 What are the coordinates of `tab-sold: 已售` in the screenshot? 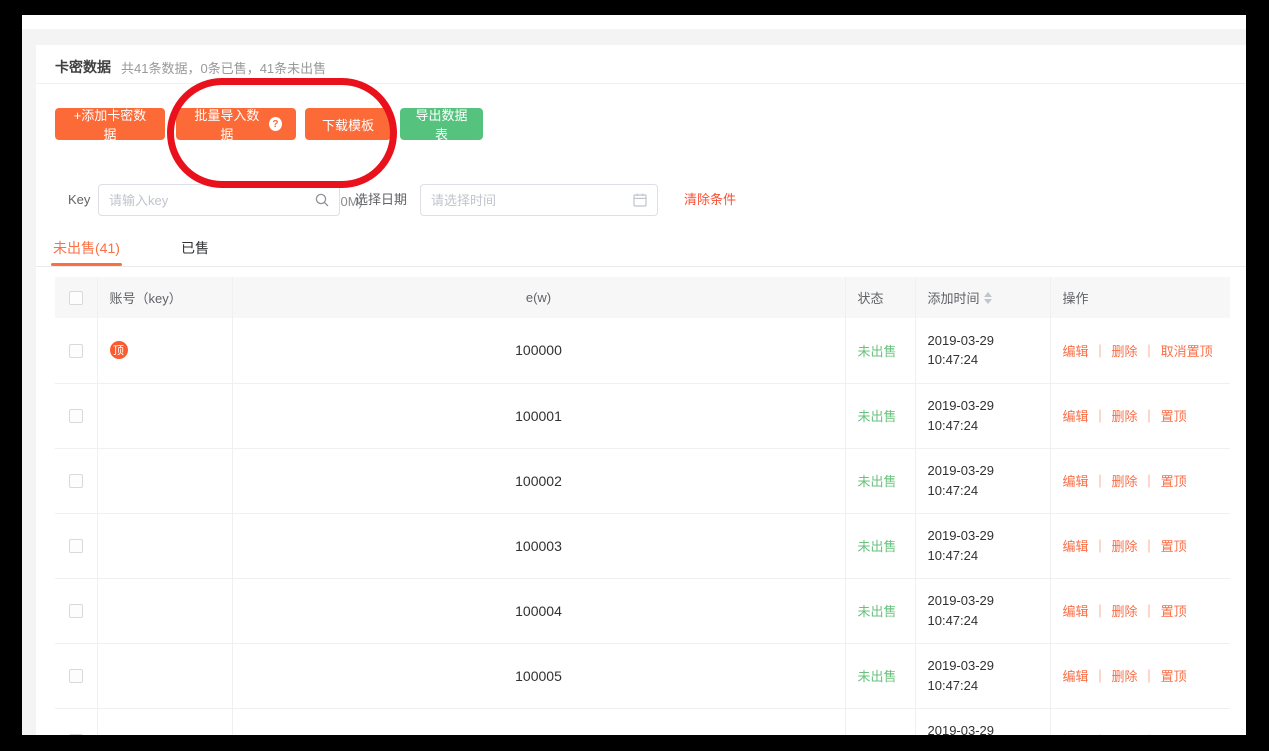 It's located at (195, 250).